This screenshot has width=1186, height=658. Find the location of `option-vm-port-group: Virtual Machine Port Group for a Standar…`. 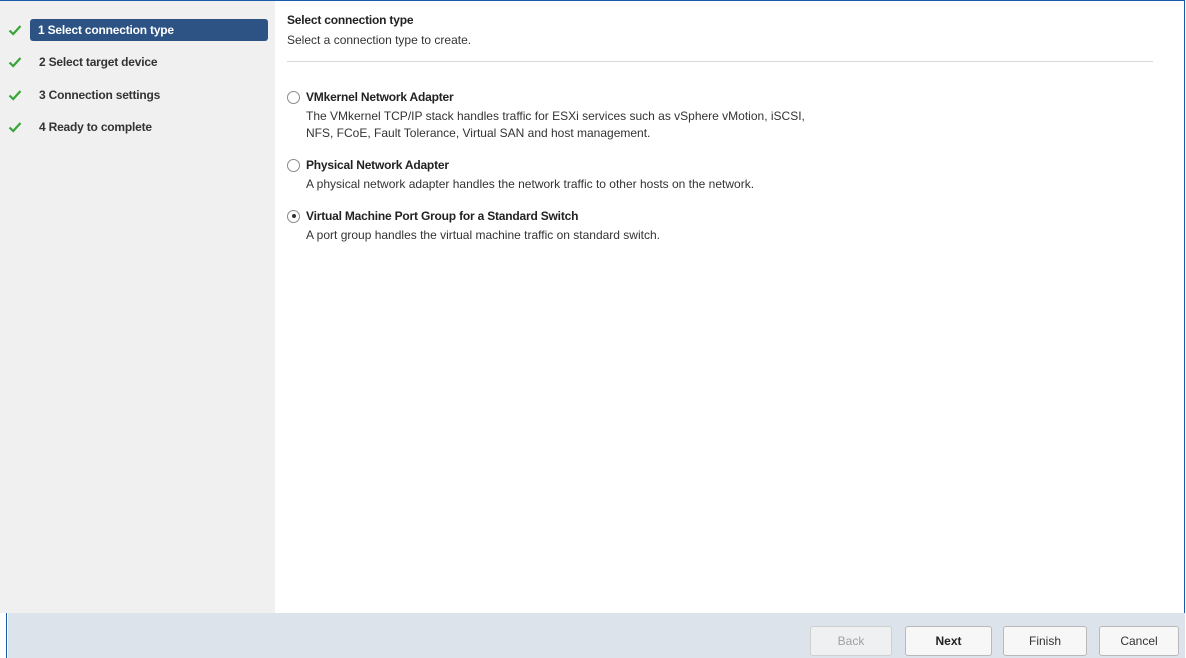

option-vm-port-group: Virtual Machine Port Group for a Standar… is located at coordinates (473, 226).